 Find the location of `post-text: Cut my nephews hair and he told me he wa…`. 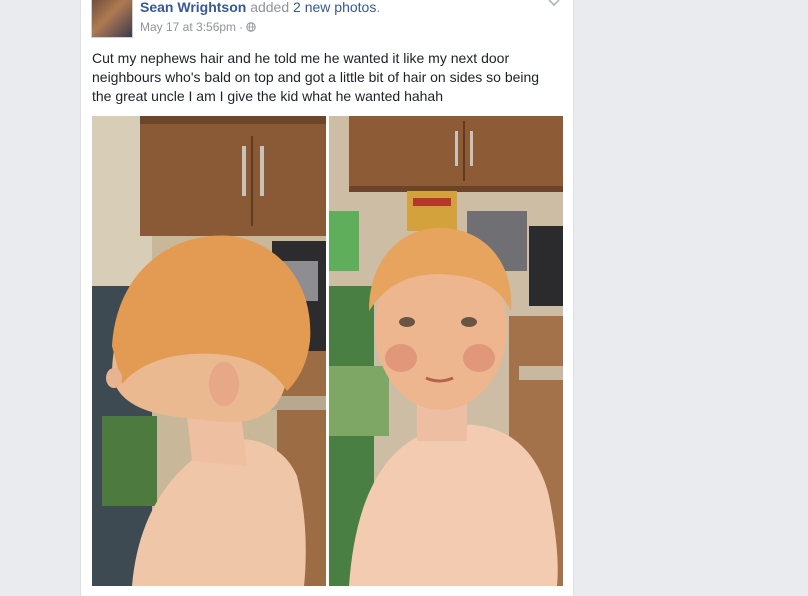

post-text: Cut my nephews hair and he told me he wa… is located at coordinates (316, 77).